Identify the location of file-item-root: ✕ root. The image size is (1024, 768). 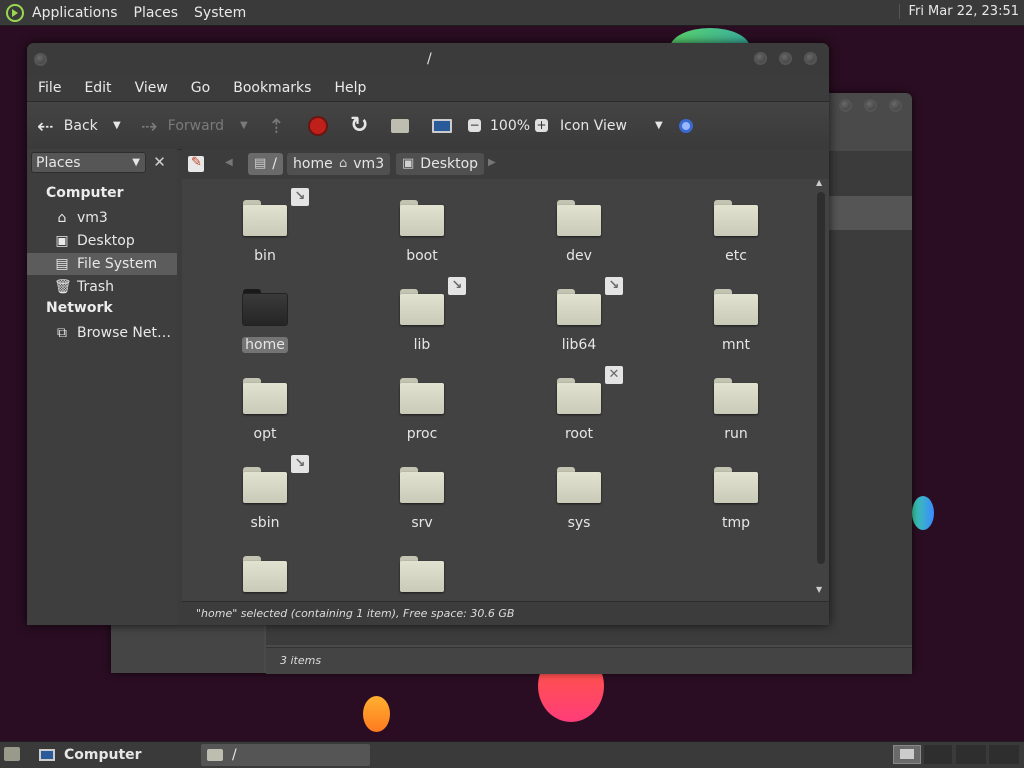
(579, 404).